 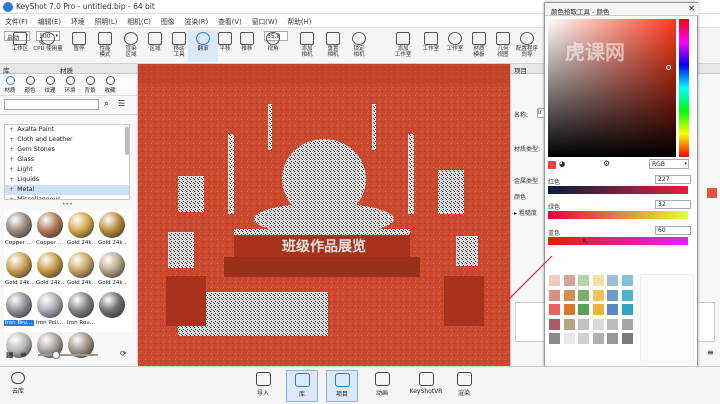 What do you see at coordinates (527, 46) in the screenshot?
I see `toolbar-button-19: 配置程序 向导` at bounding box center [527, 46].